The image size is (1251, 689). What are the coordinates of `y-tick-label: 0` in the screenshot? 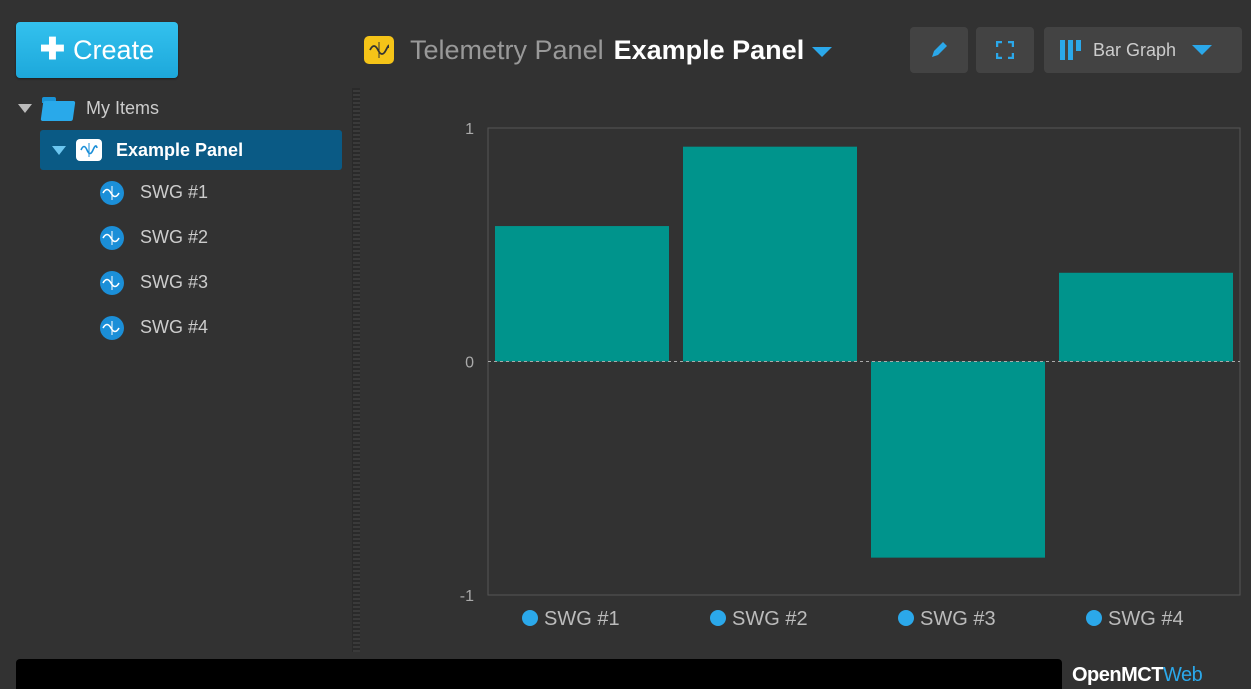 It's located at (469, 363).